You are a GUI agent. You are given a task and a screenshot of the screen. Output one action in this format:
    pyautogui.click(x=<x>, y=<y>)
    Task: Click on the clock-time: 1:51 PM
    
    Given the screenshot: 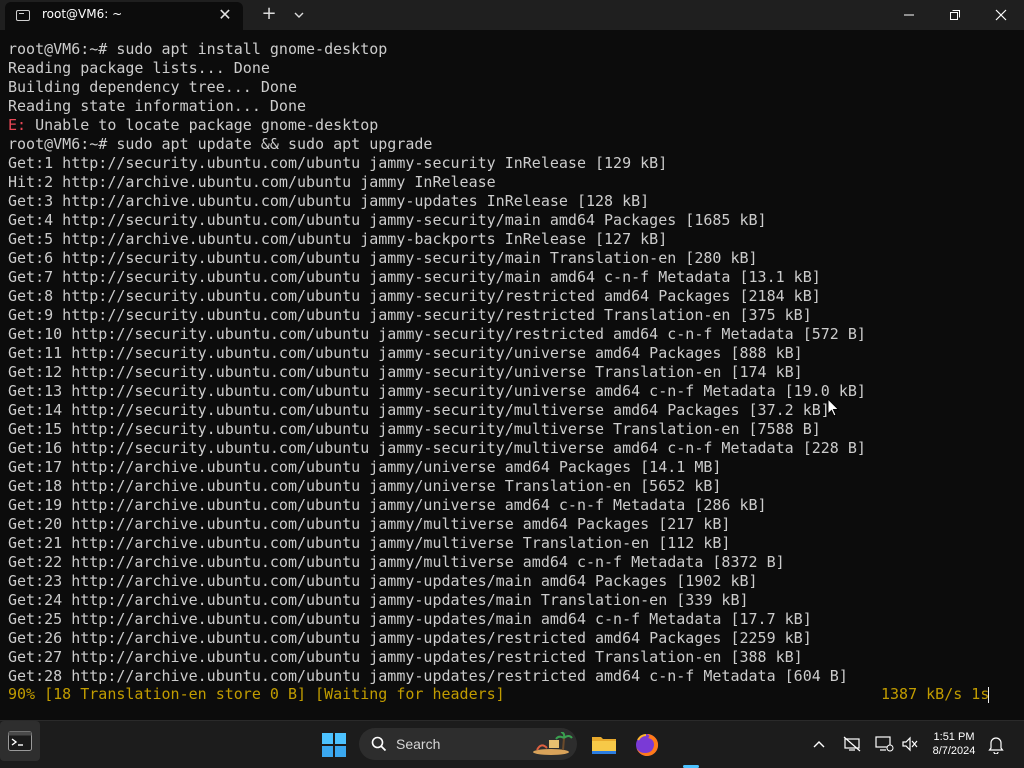 What is the action you would take?
    pyautogui.click(x=954, y=737)
    